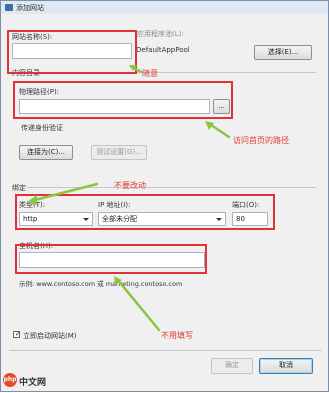 This screenshot has height=393, width=329. What do you see at coordinates (33, 383) in the screenshot?
I see `watermark-text: 中文网` at bounding box center [33, 383].